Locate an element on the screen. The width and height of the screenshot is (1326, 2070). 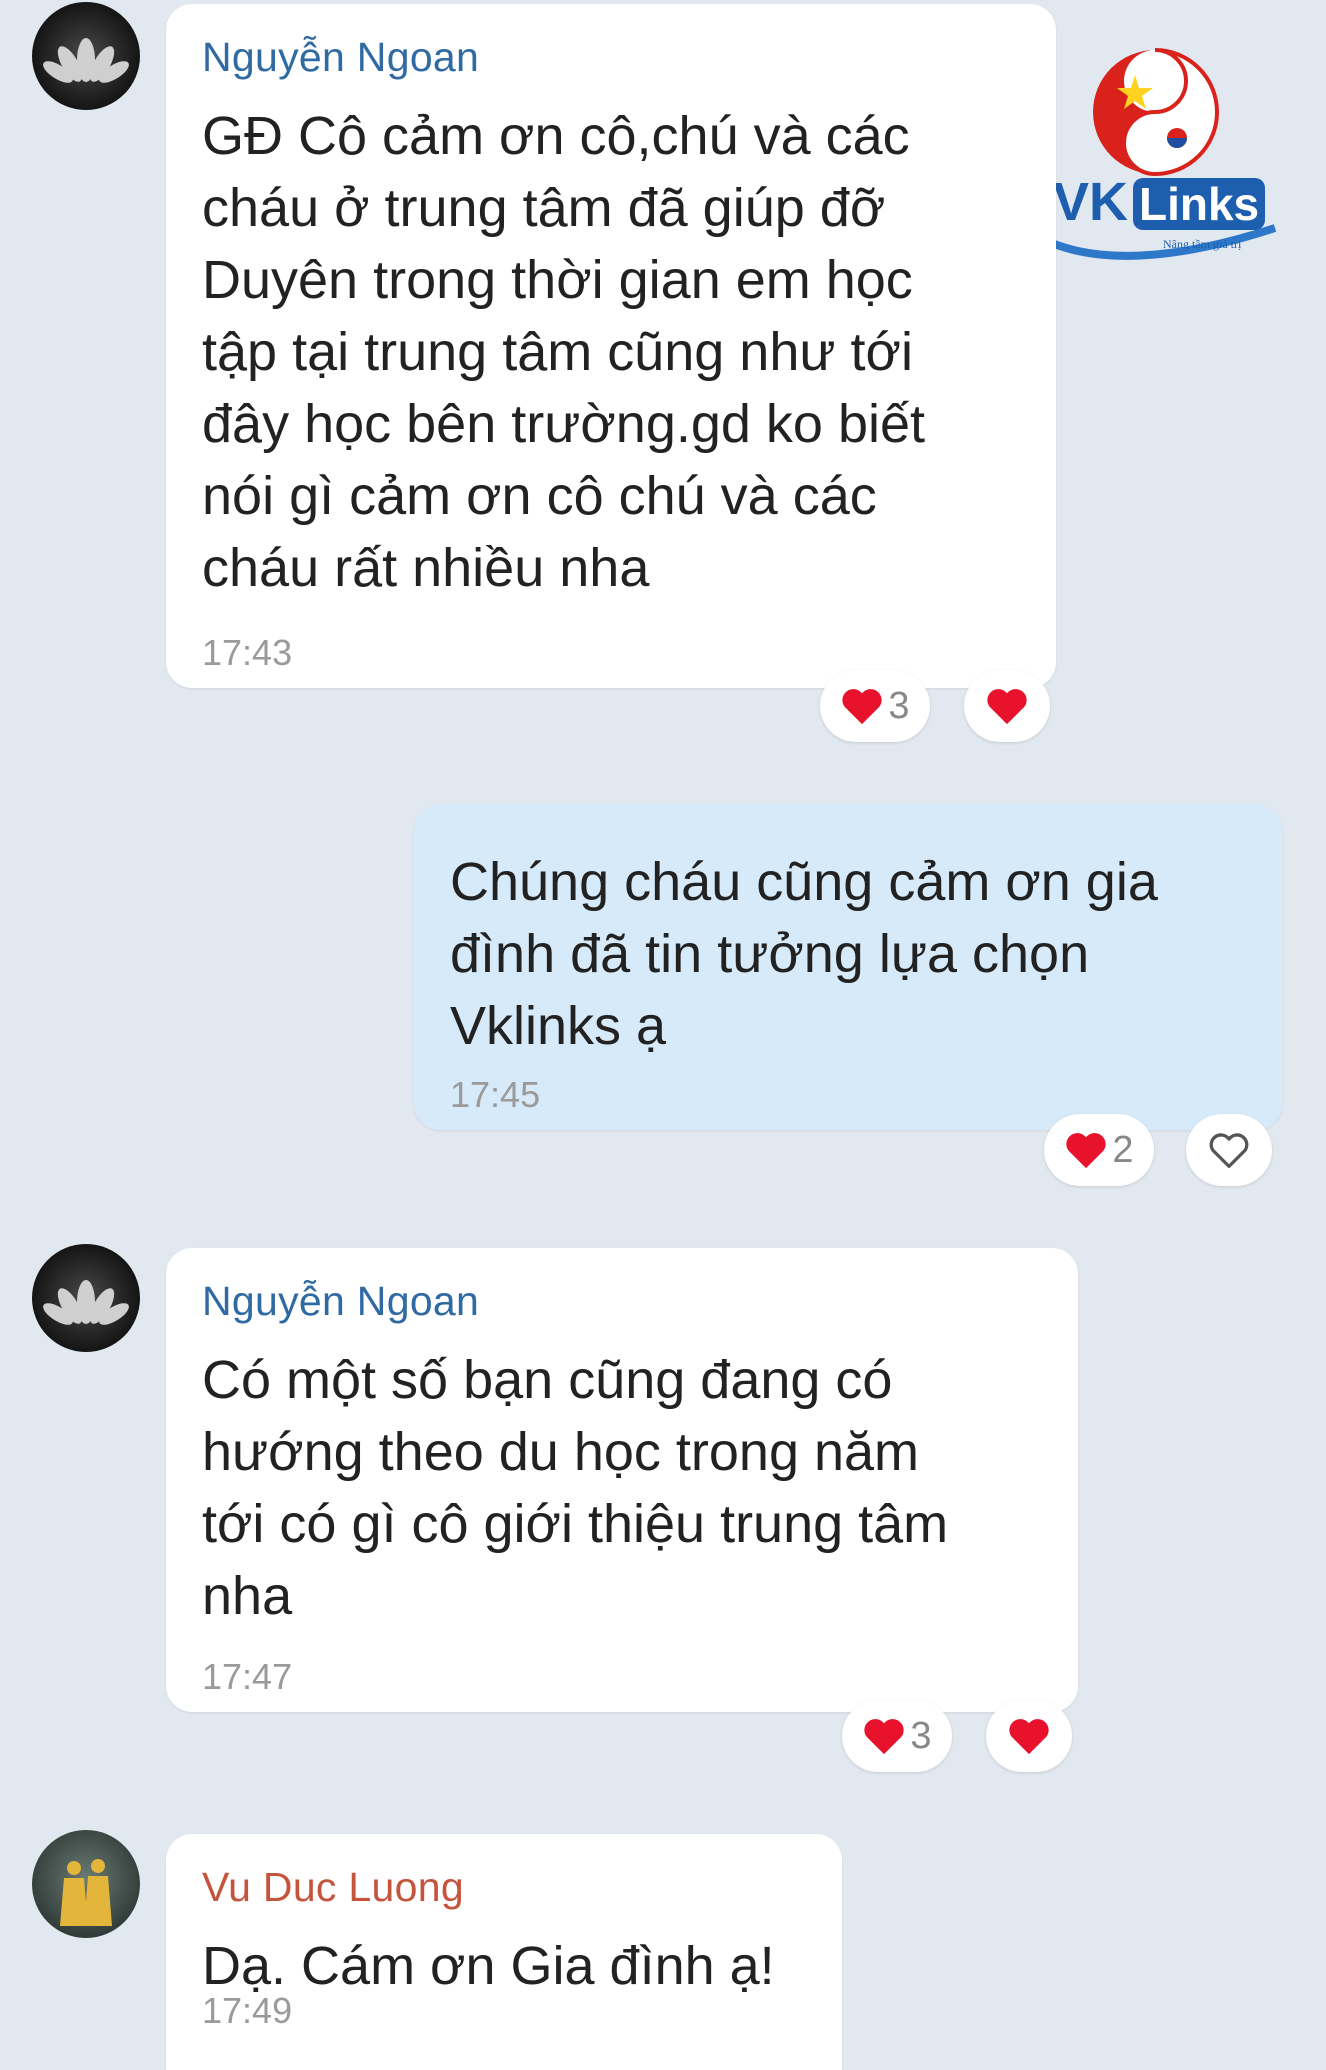
message-text: Dạ. Cám ơn Gia đình ạ! is located at coordinates (488, 1966).